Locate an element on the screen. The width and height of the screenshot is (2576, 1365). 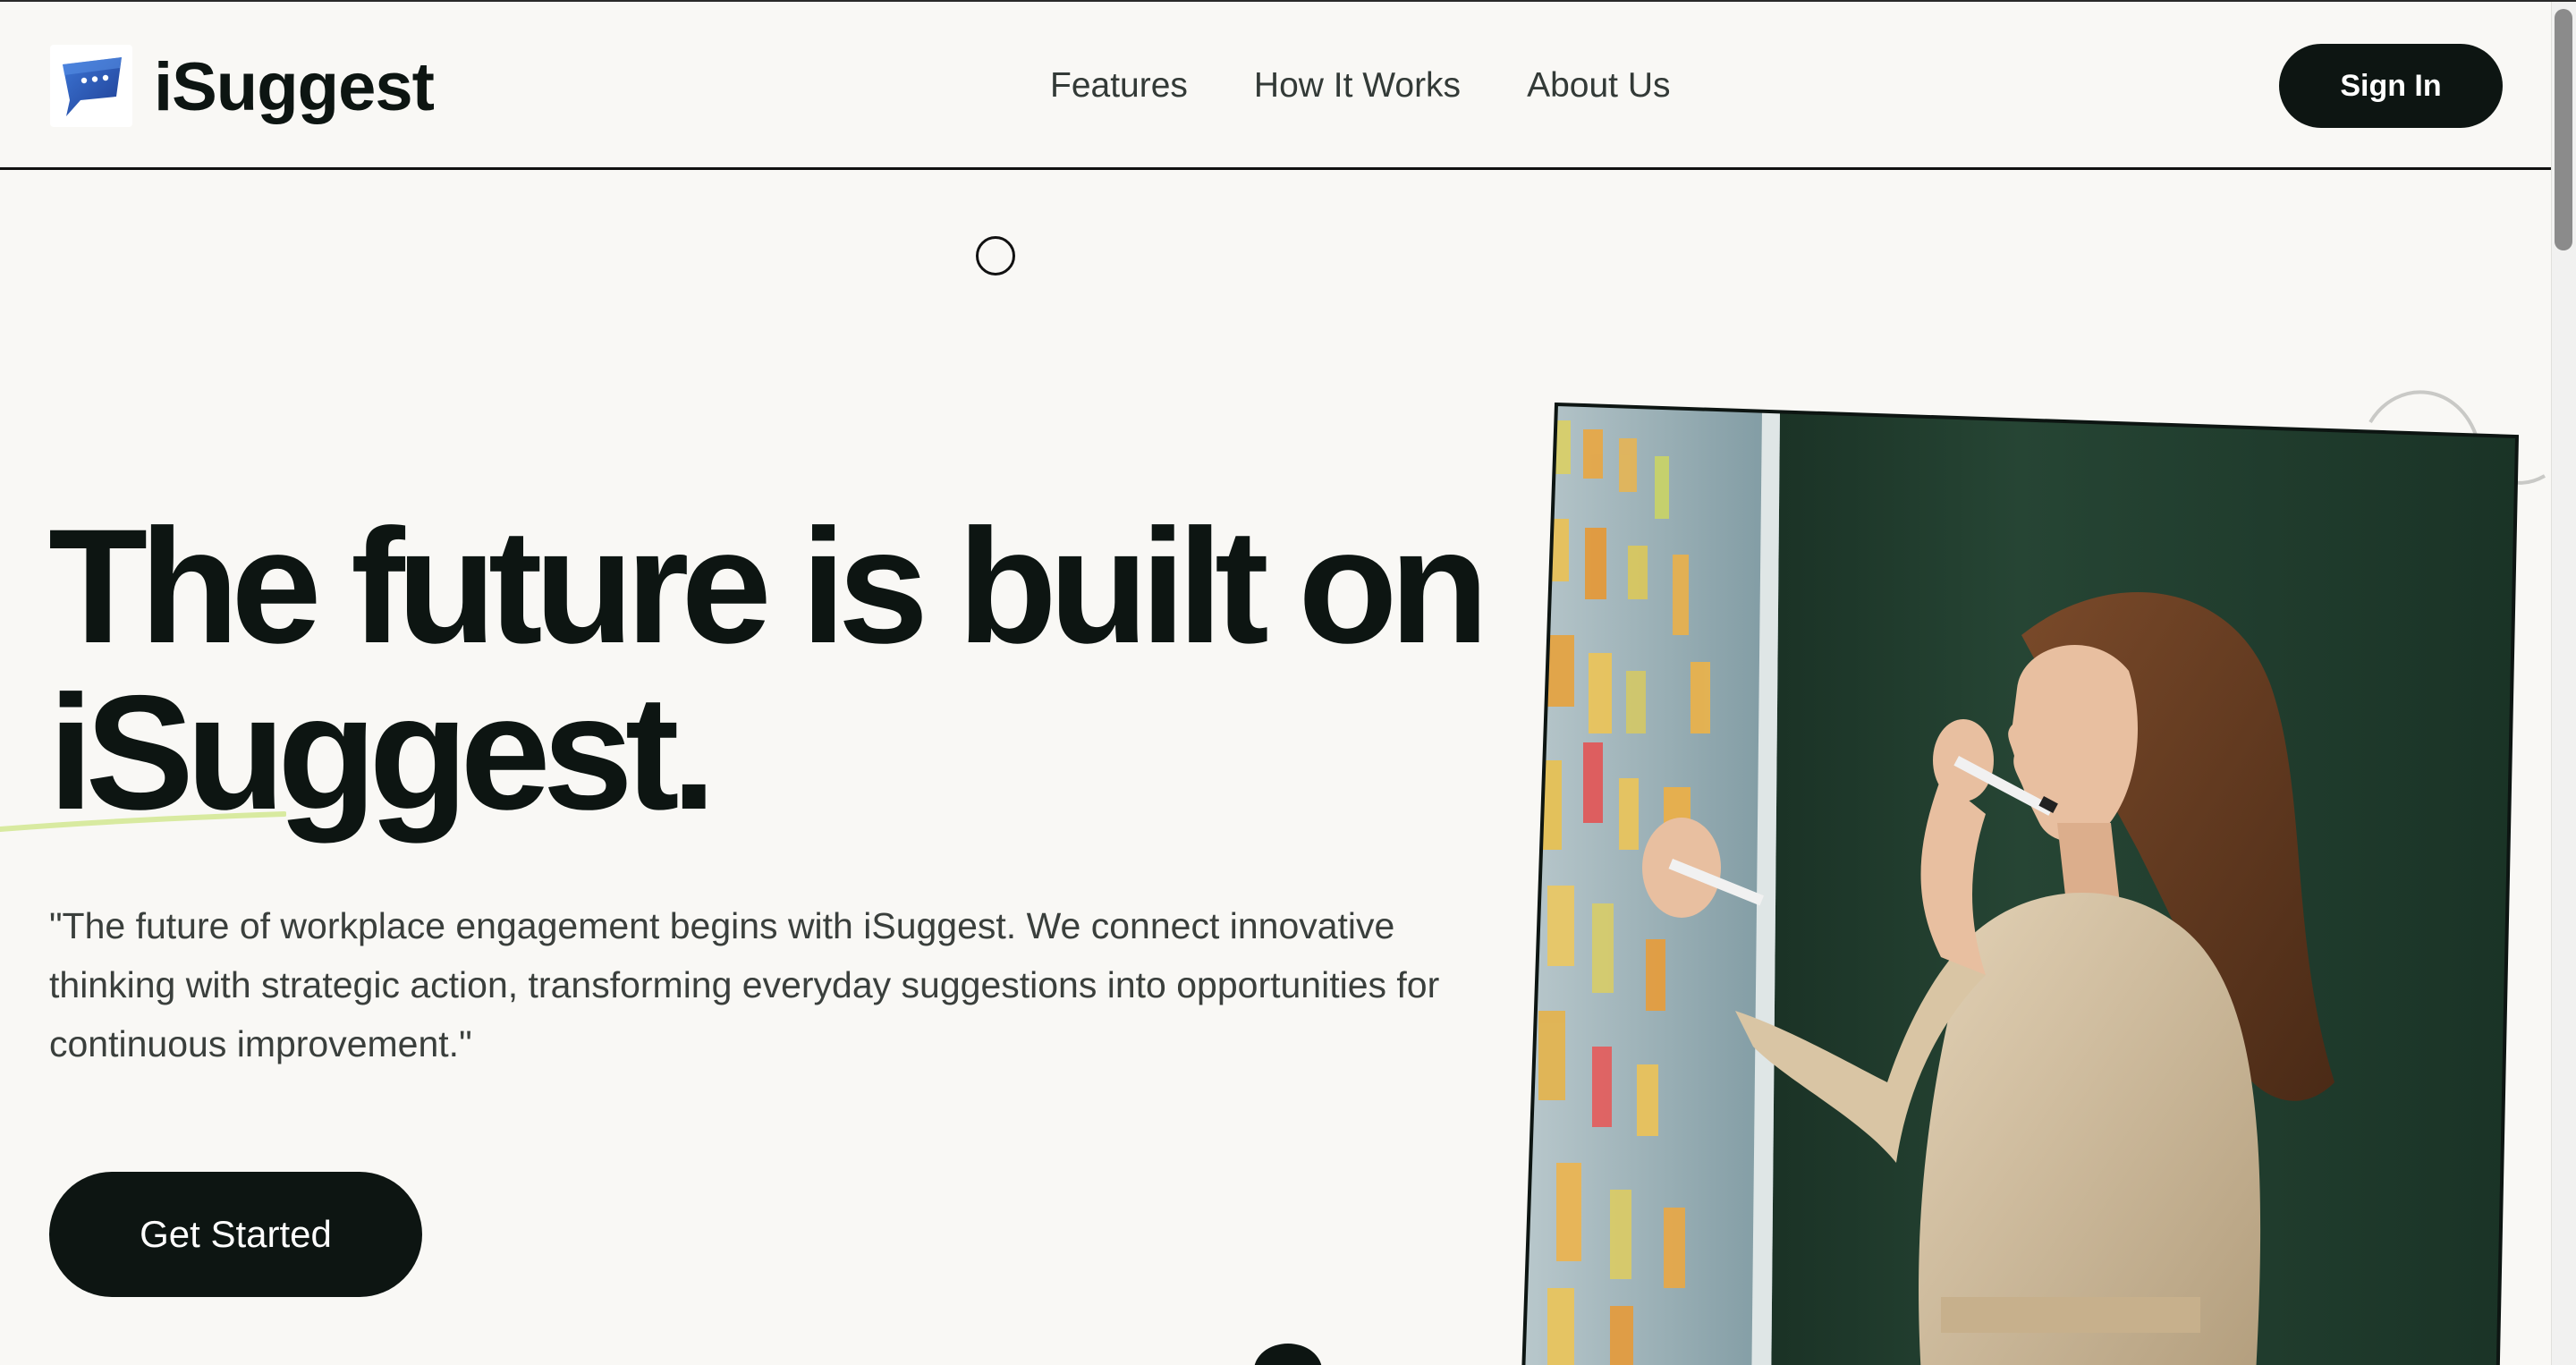
nav-how-it-works: How It Works is located at coordinates (1357, 86).